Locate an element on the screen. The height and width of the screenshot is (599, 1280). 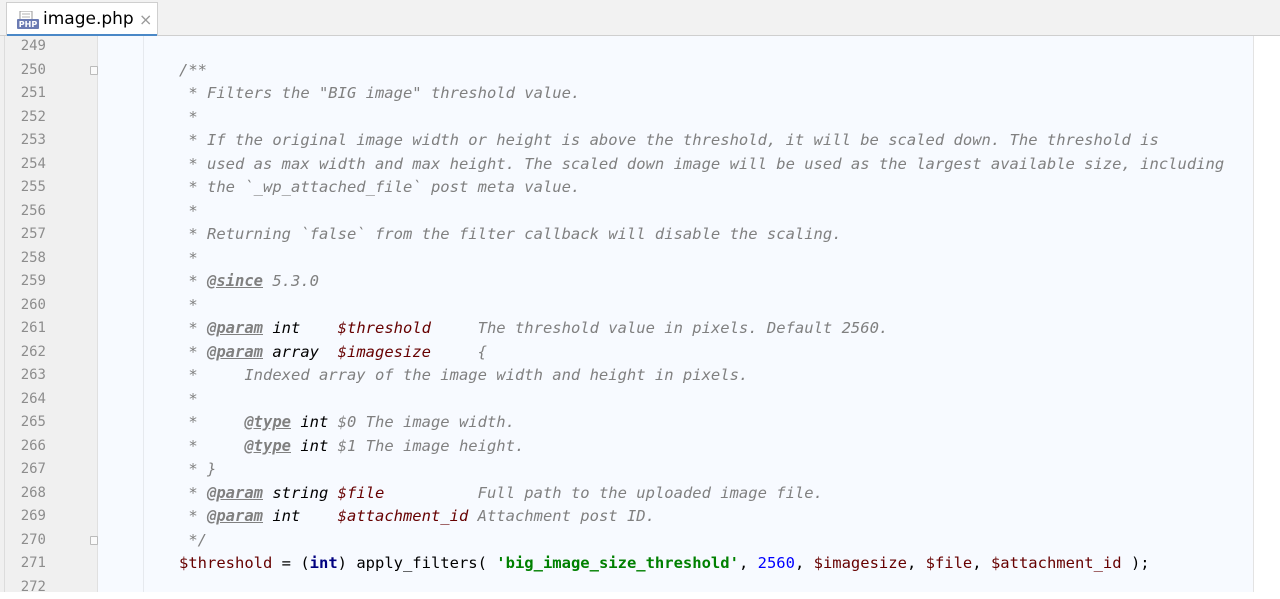
code-line: 264 * is located at coordinates (640, 400).